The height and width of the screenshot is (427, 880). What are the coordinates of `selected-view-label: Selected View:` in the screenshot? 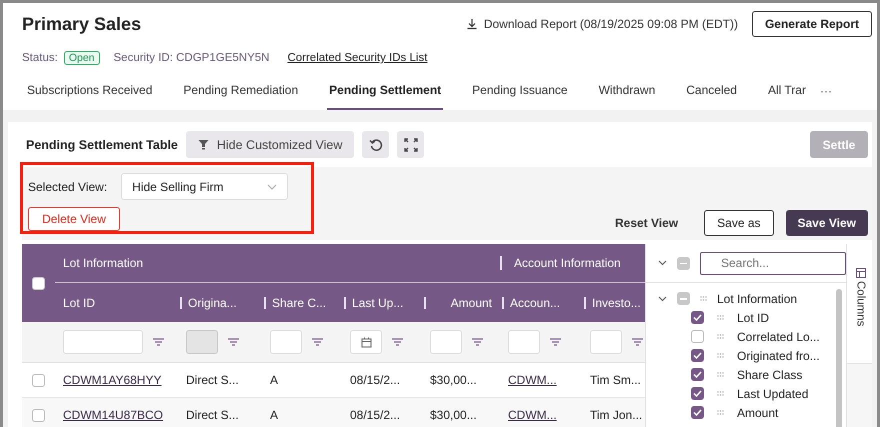 It's located at (68, 187).